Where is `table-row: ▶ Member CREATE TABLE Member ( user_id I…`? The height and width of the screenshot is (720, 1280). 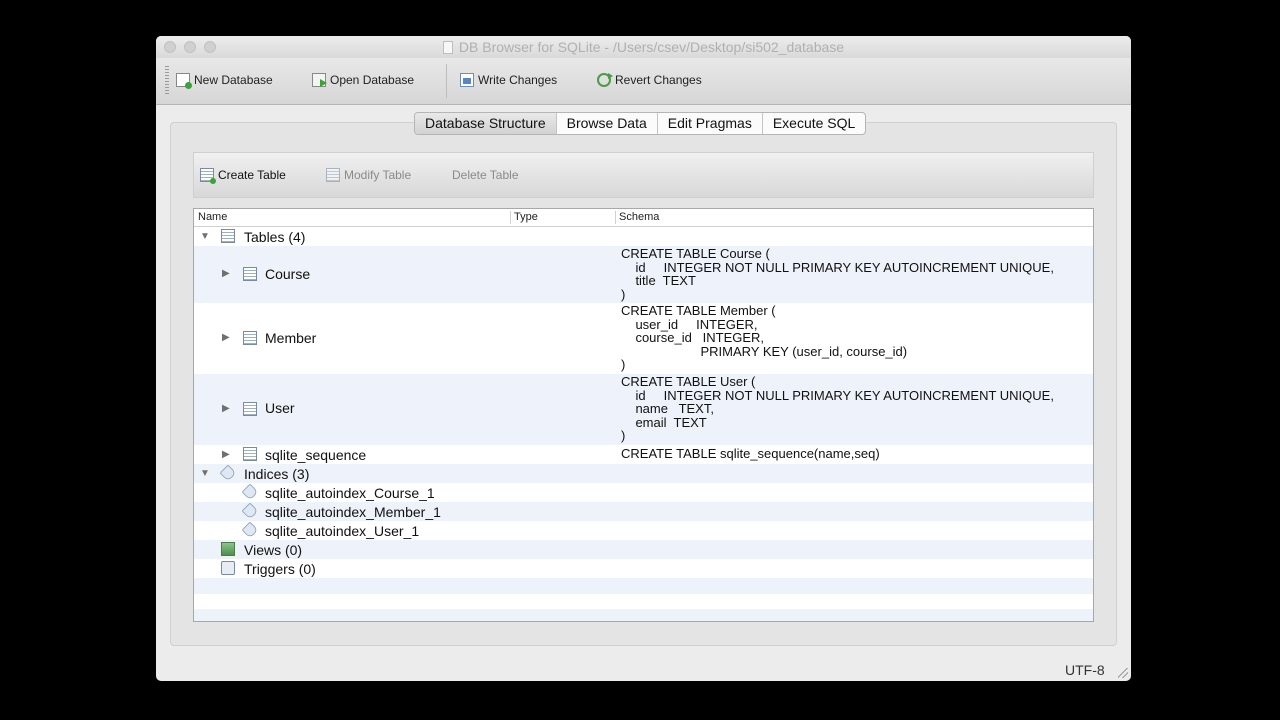
table-row: ▶ Member CREATE TABLE Member ( user_id I… is located at coordinates (643, 338).